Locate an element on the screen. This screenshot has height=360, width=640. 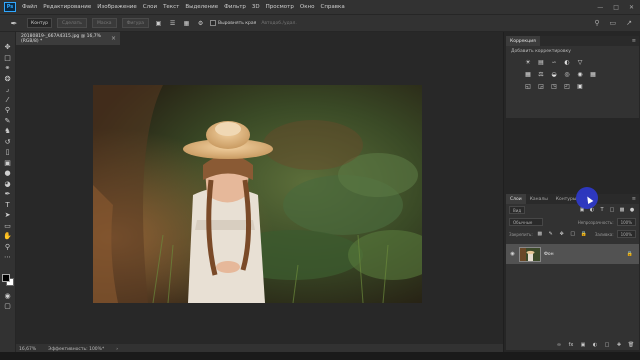
screen-mode-icon: ▢ is located at coordinates (8, 306).